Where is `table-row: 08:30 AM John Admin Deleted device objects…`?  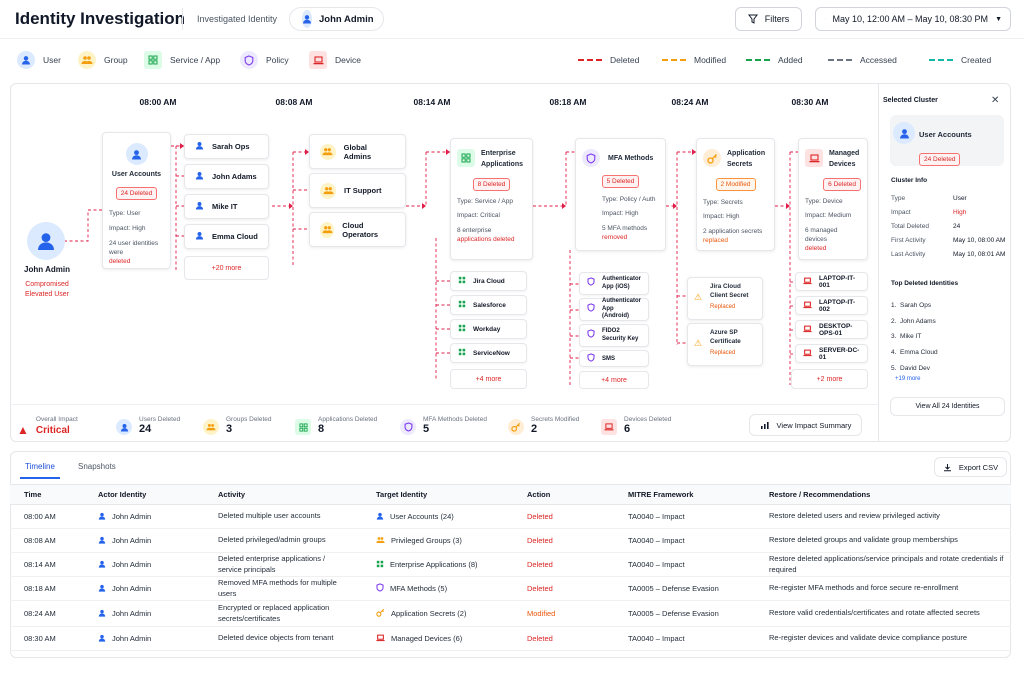
table-row: 08:30 AM John Admin Deleted device objects… is located at coordinates (510, 638).